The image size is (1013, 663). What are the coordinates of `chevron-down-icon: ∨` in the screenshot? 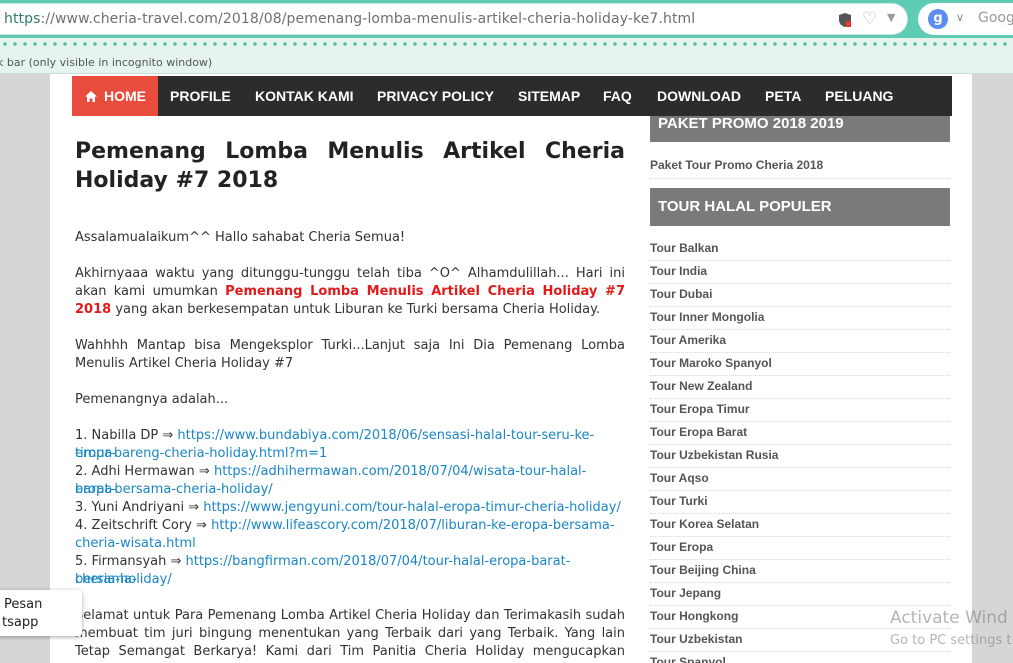 It's located at (960, 17).